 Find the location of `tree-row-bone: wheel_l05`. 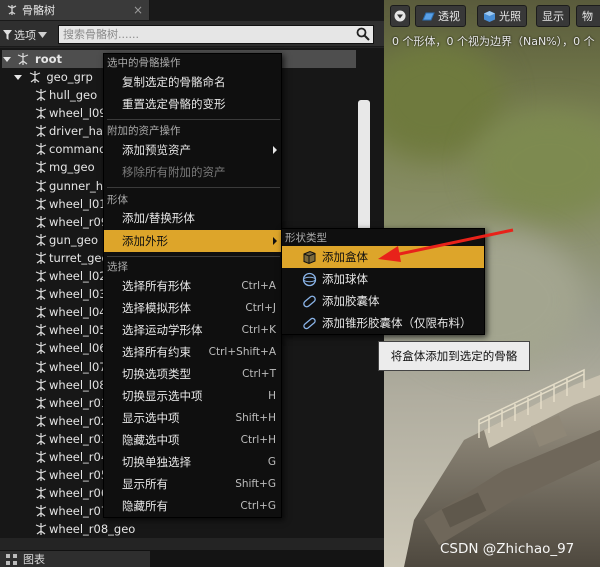

tree-row-bone: wheel_l05 is located at coordinates (70, 330).